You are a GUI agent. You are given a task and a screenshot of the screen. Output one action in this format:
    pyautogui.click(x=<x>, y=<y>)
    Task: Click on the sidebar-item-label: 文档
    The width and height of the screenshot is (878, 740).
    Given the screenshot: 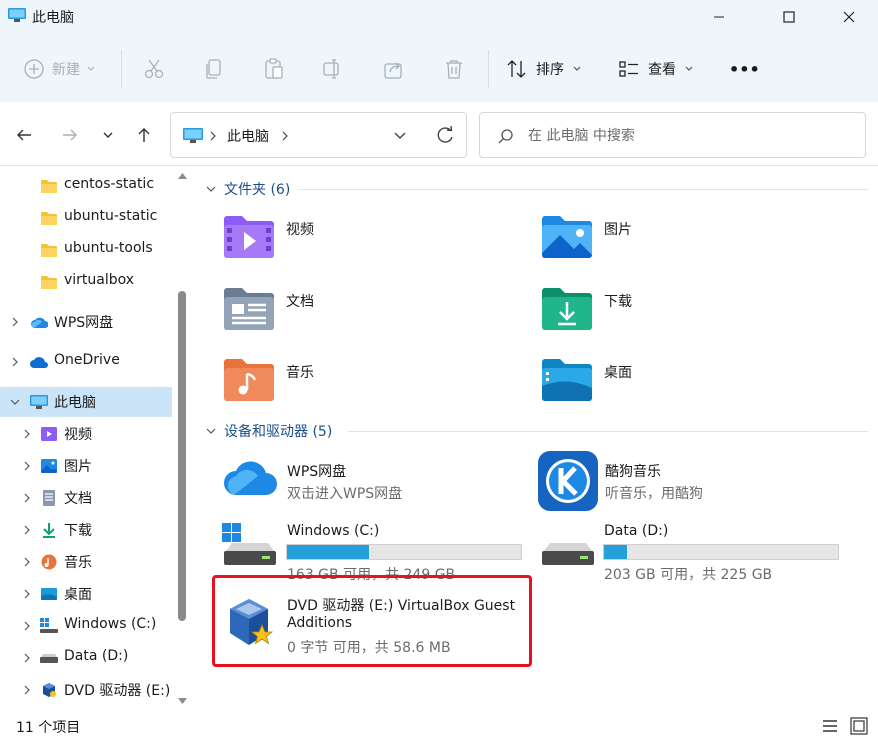 What is the action you would take?
    pyautogui.click(x=78, y=499)
    